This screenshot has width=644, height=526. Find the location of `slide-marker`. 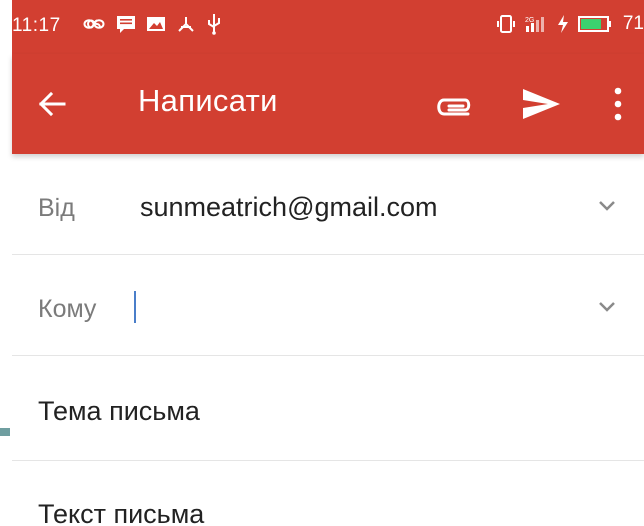

slide-marker is located at coordinates (5, 432).